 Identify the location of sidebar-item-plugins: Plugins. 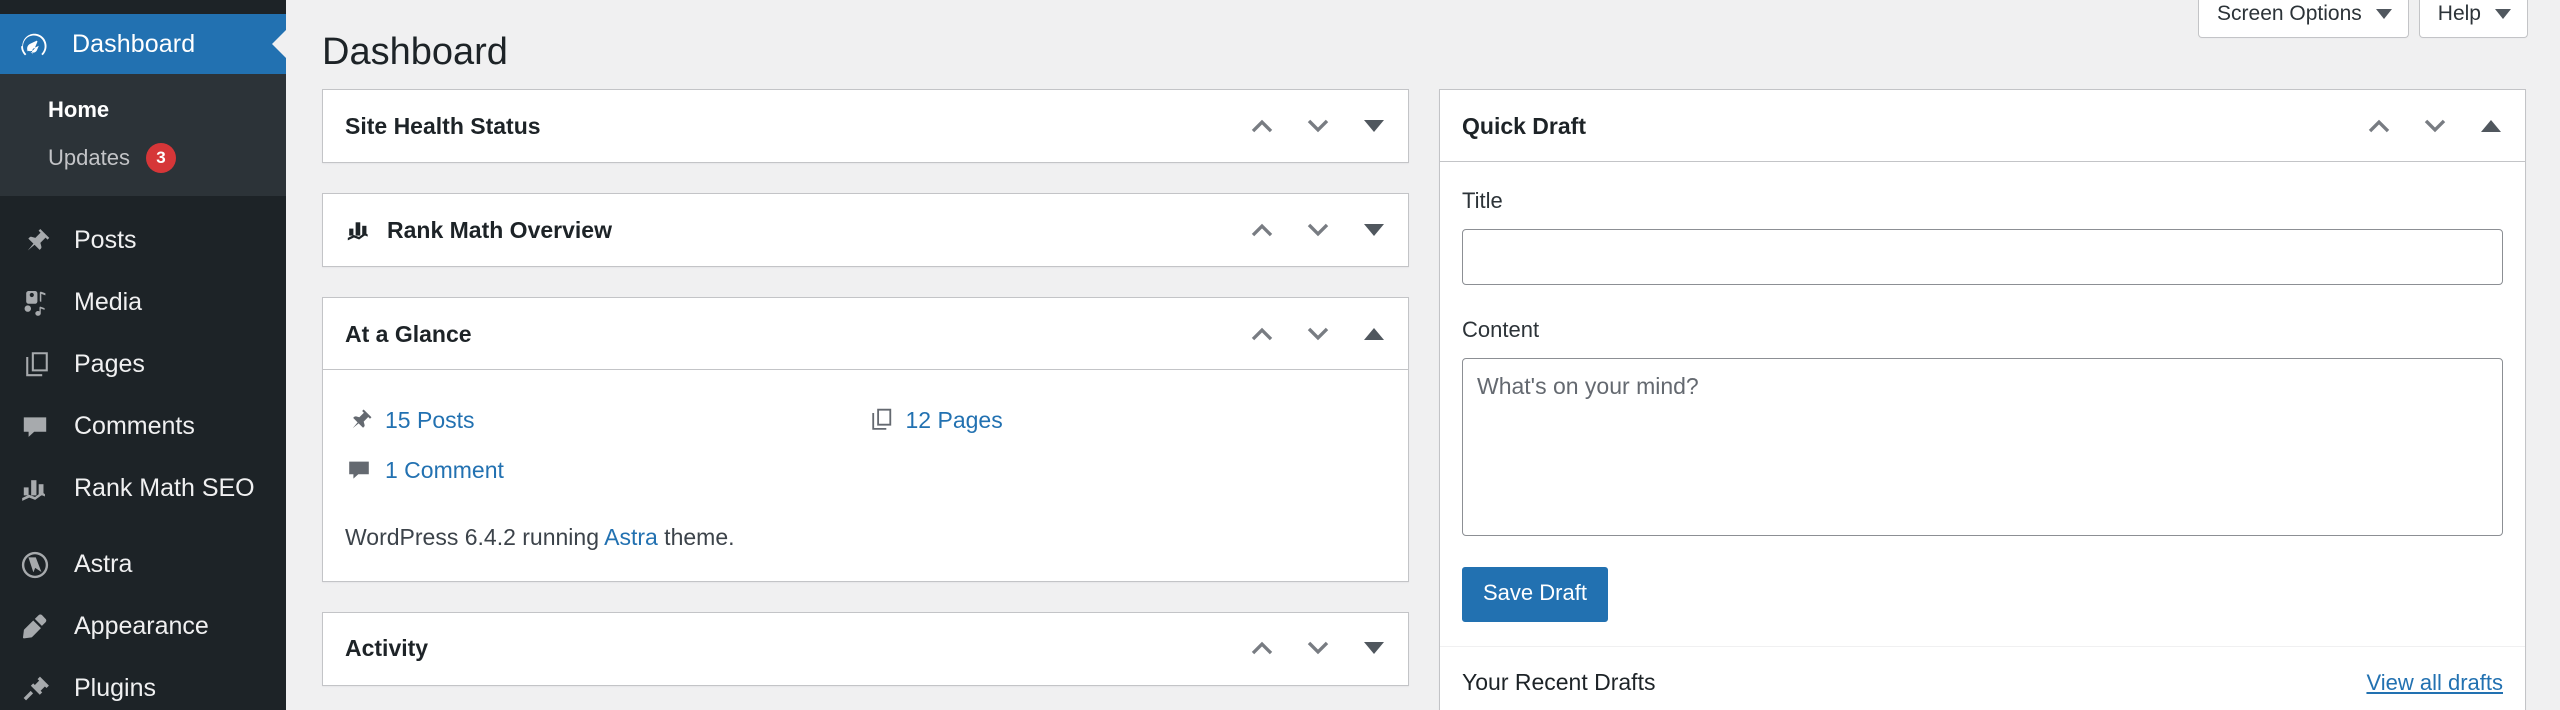
(143, 684).